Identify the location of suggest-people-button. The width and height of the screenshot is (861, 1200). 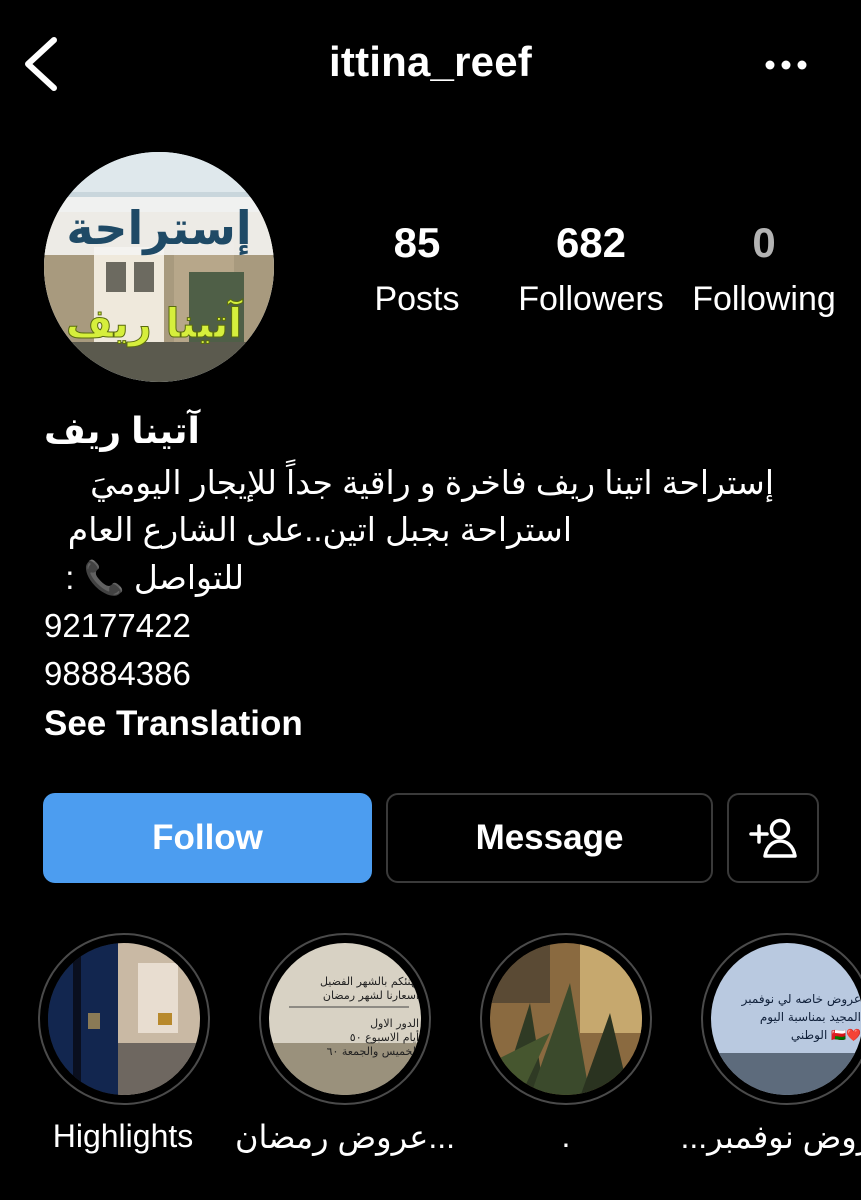
(773, 838).